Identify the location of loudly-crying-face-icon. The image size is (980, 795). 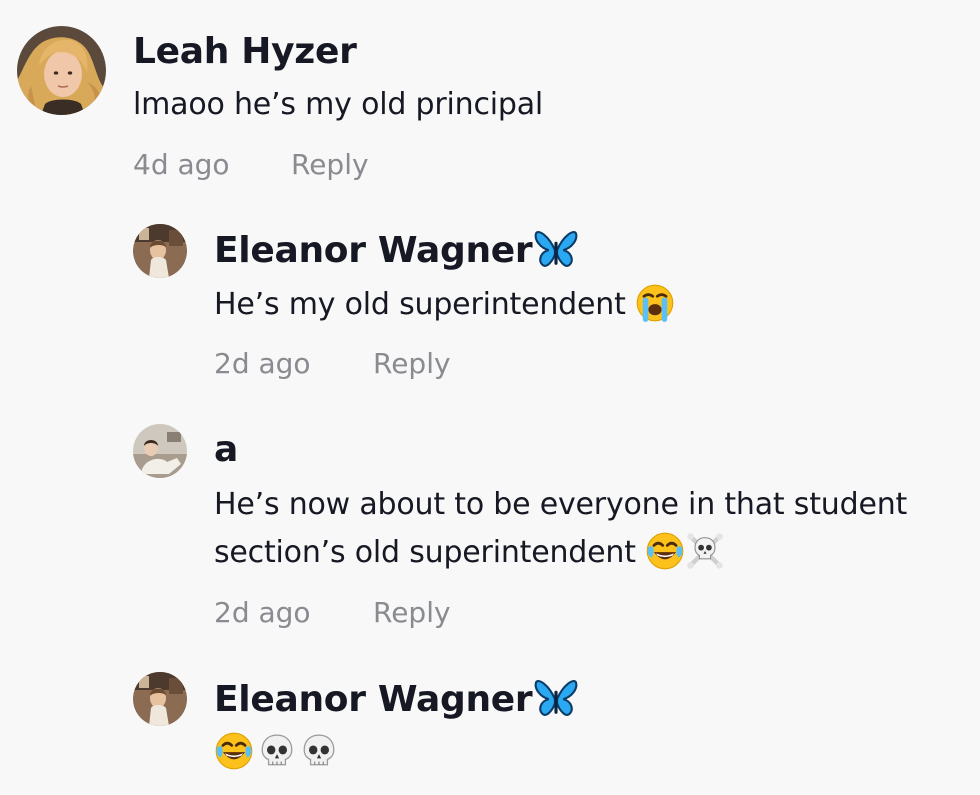
(655, 303).